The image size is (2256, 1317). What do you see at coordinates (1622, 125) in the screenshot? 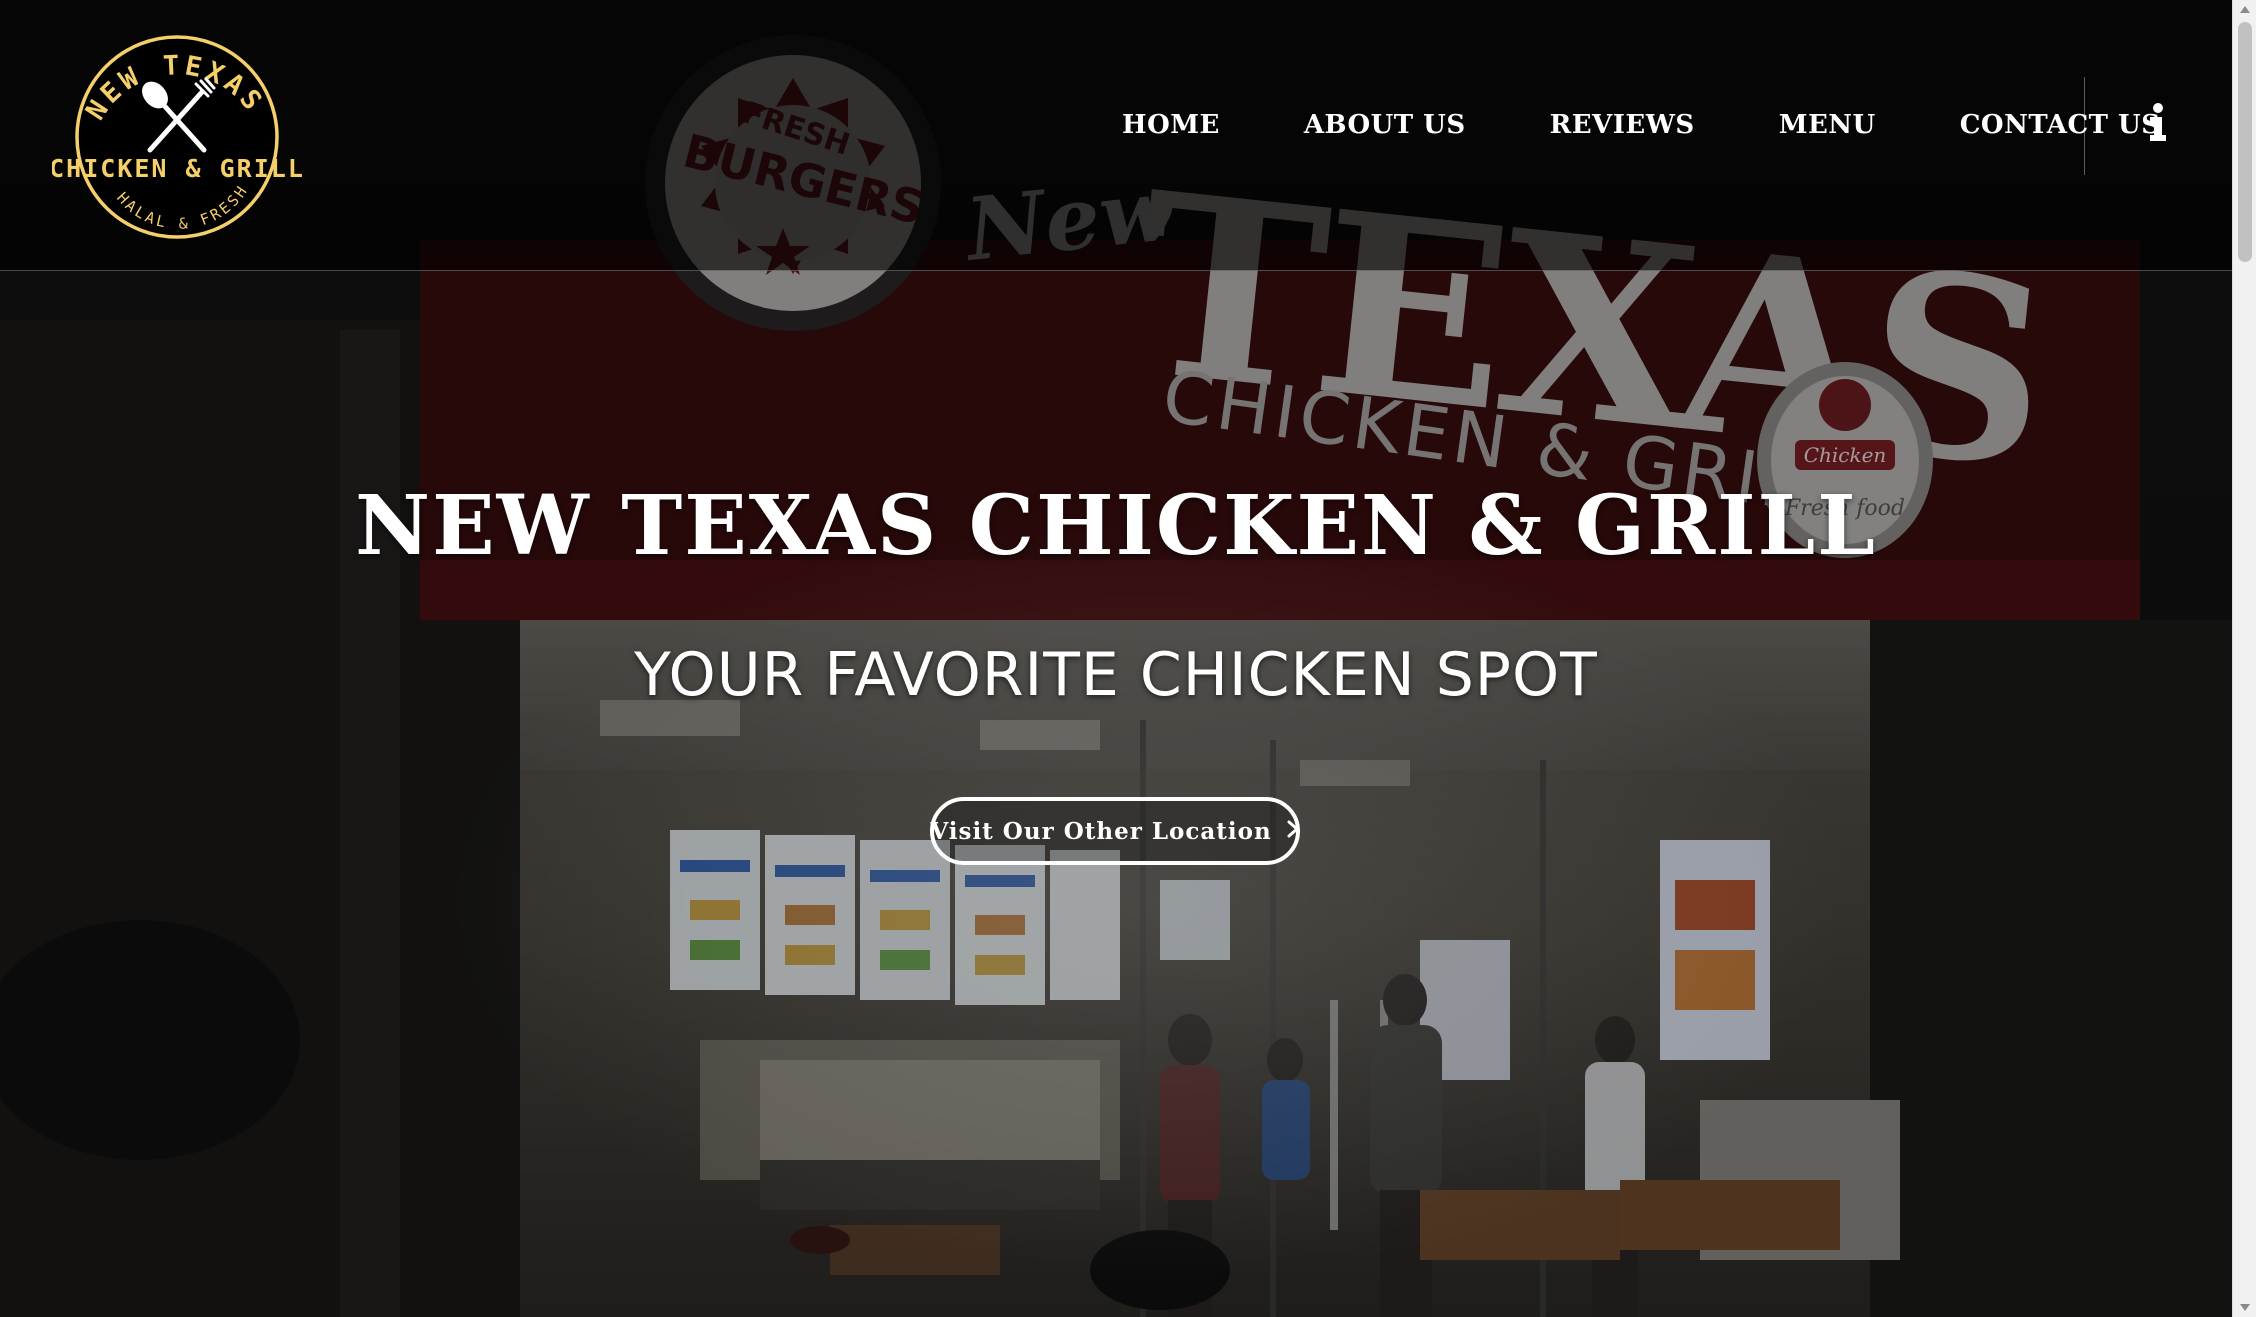
I see `nav-item-reviews: REVIEWS` at bounding box center [1622, 125].